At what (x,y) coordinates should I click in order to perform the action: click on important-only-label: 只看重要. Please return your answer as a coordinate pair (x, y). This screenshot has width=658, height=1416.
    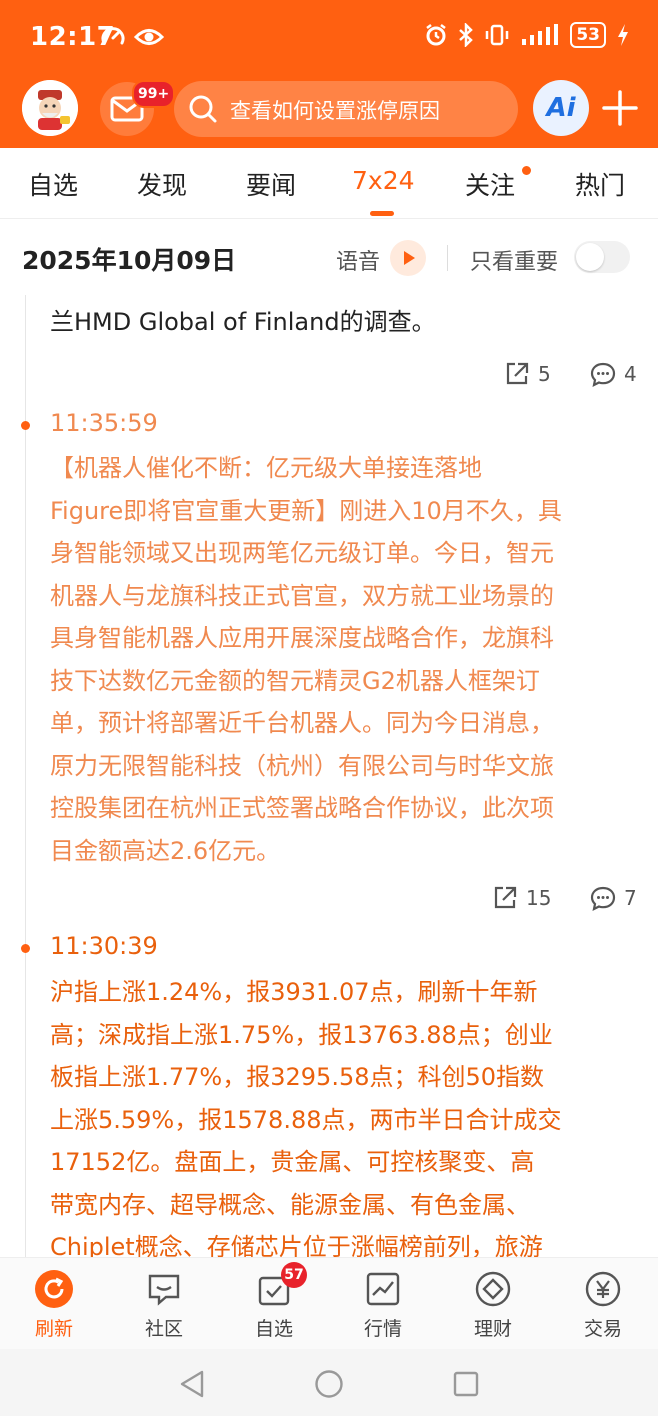
    Looking at the image, I should click on (514, 262).